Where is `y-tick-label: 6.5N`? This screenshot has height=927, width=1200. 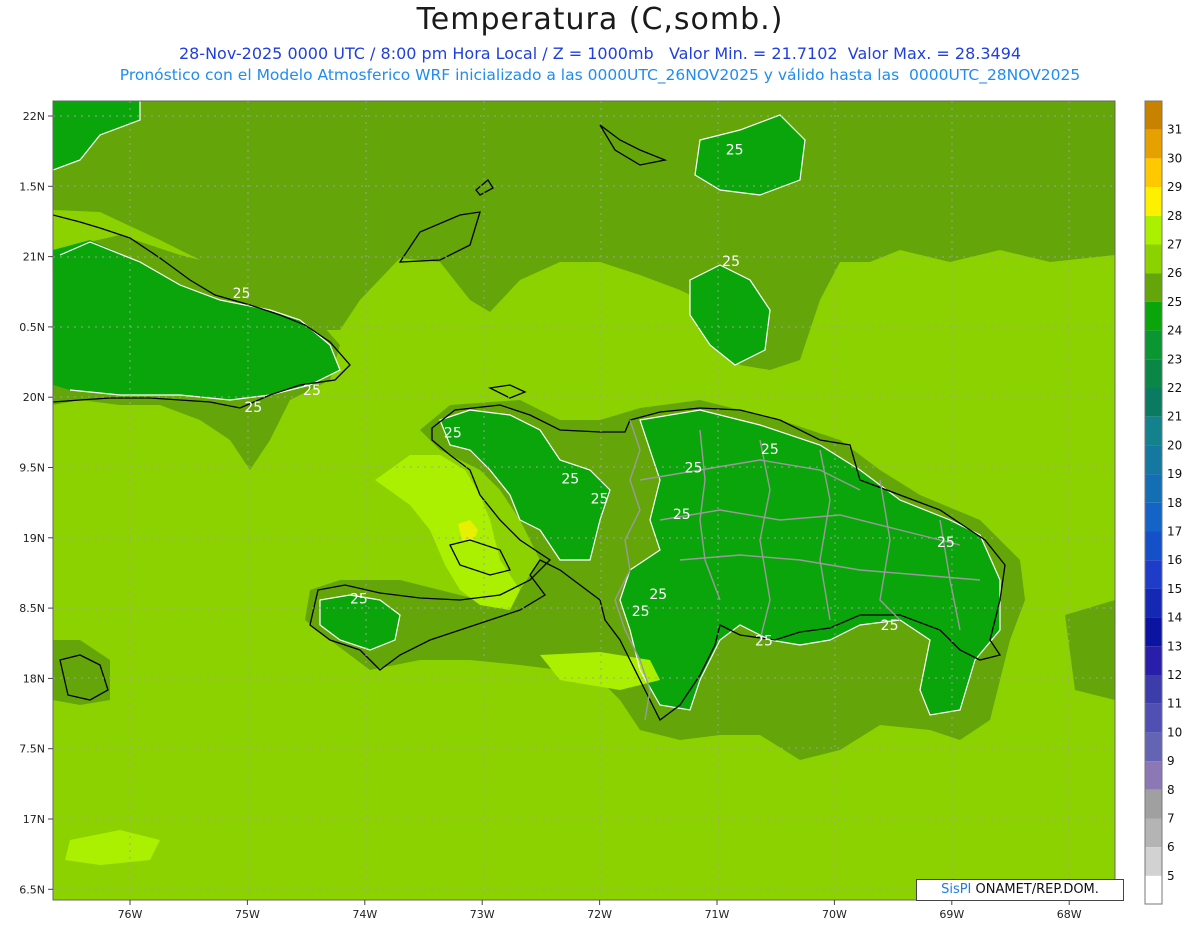 y-tick-label: 6.5N is located at coordinates (32, 889).